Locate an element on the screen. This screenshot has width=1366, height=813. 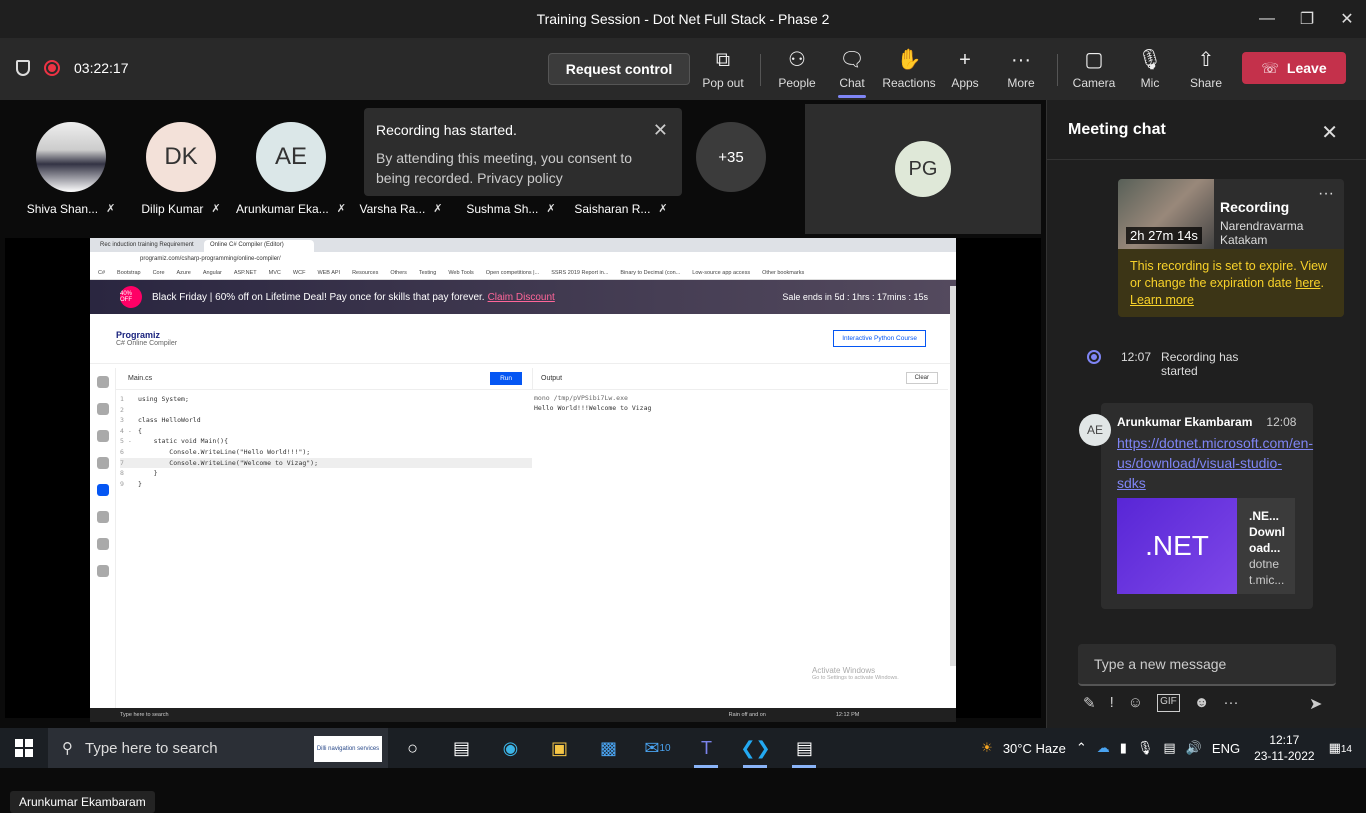
send-icon: ➤ is located at coordinates (1315, 704).